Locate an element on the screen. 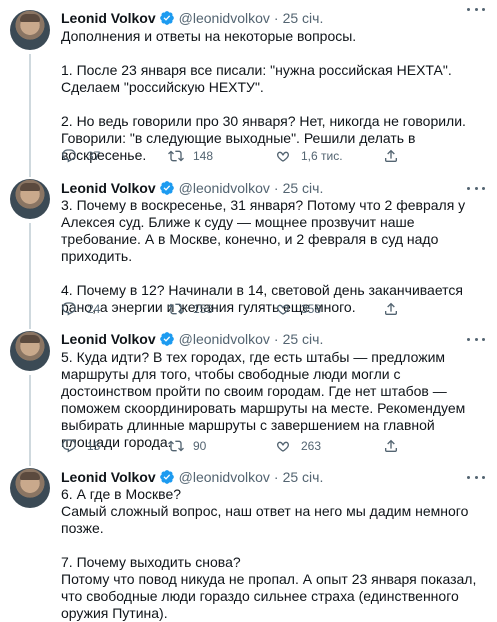 This screenshot has height=622, width=497. tweet-actions: 37 148 1,6 тис. is located at coordinates (273, 156).